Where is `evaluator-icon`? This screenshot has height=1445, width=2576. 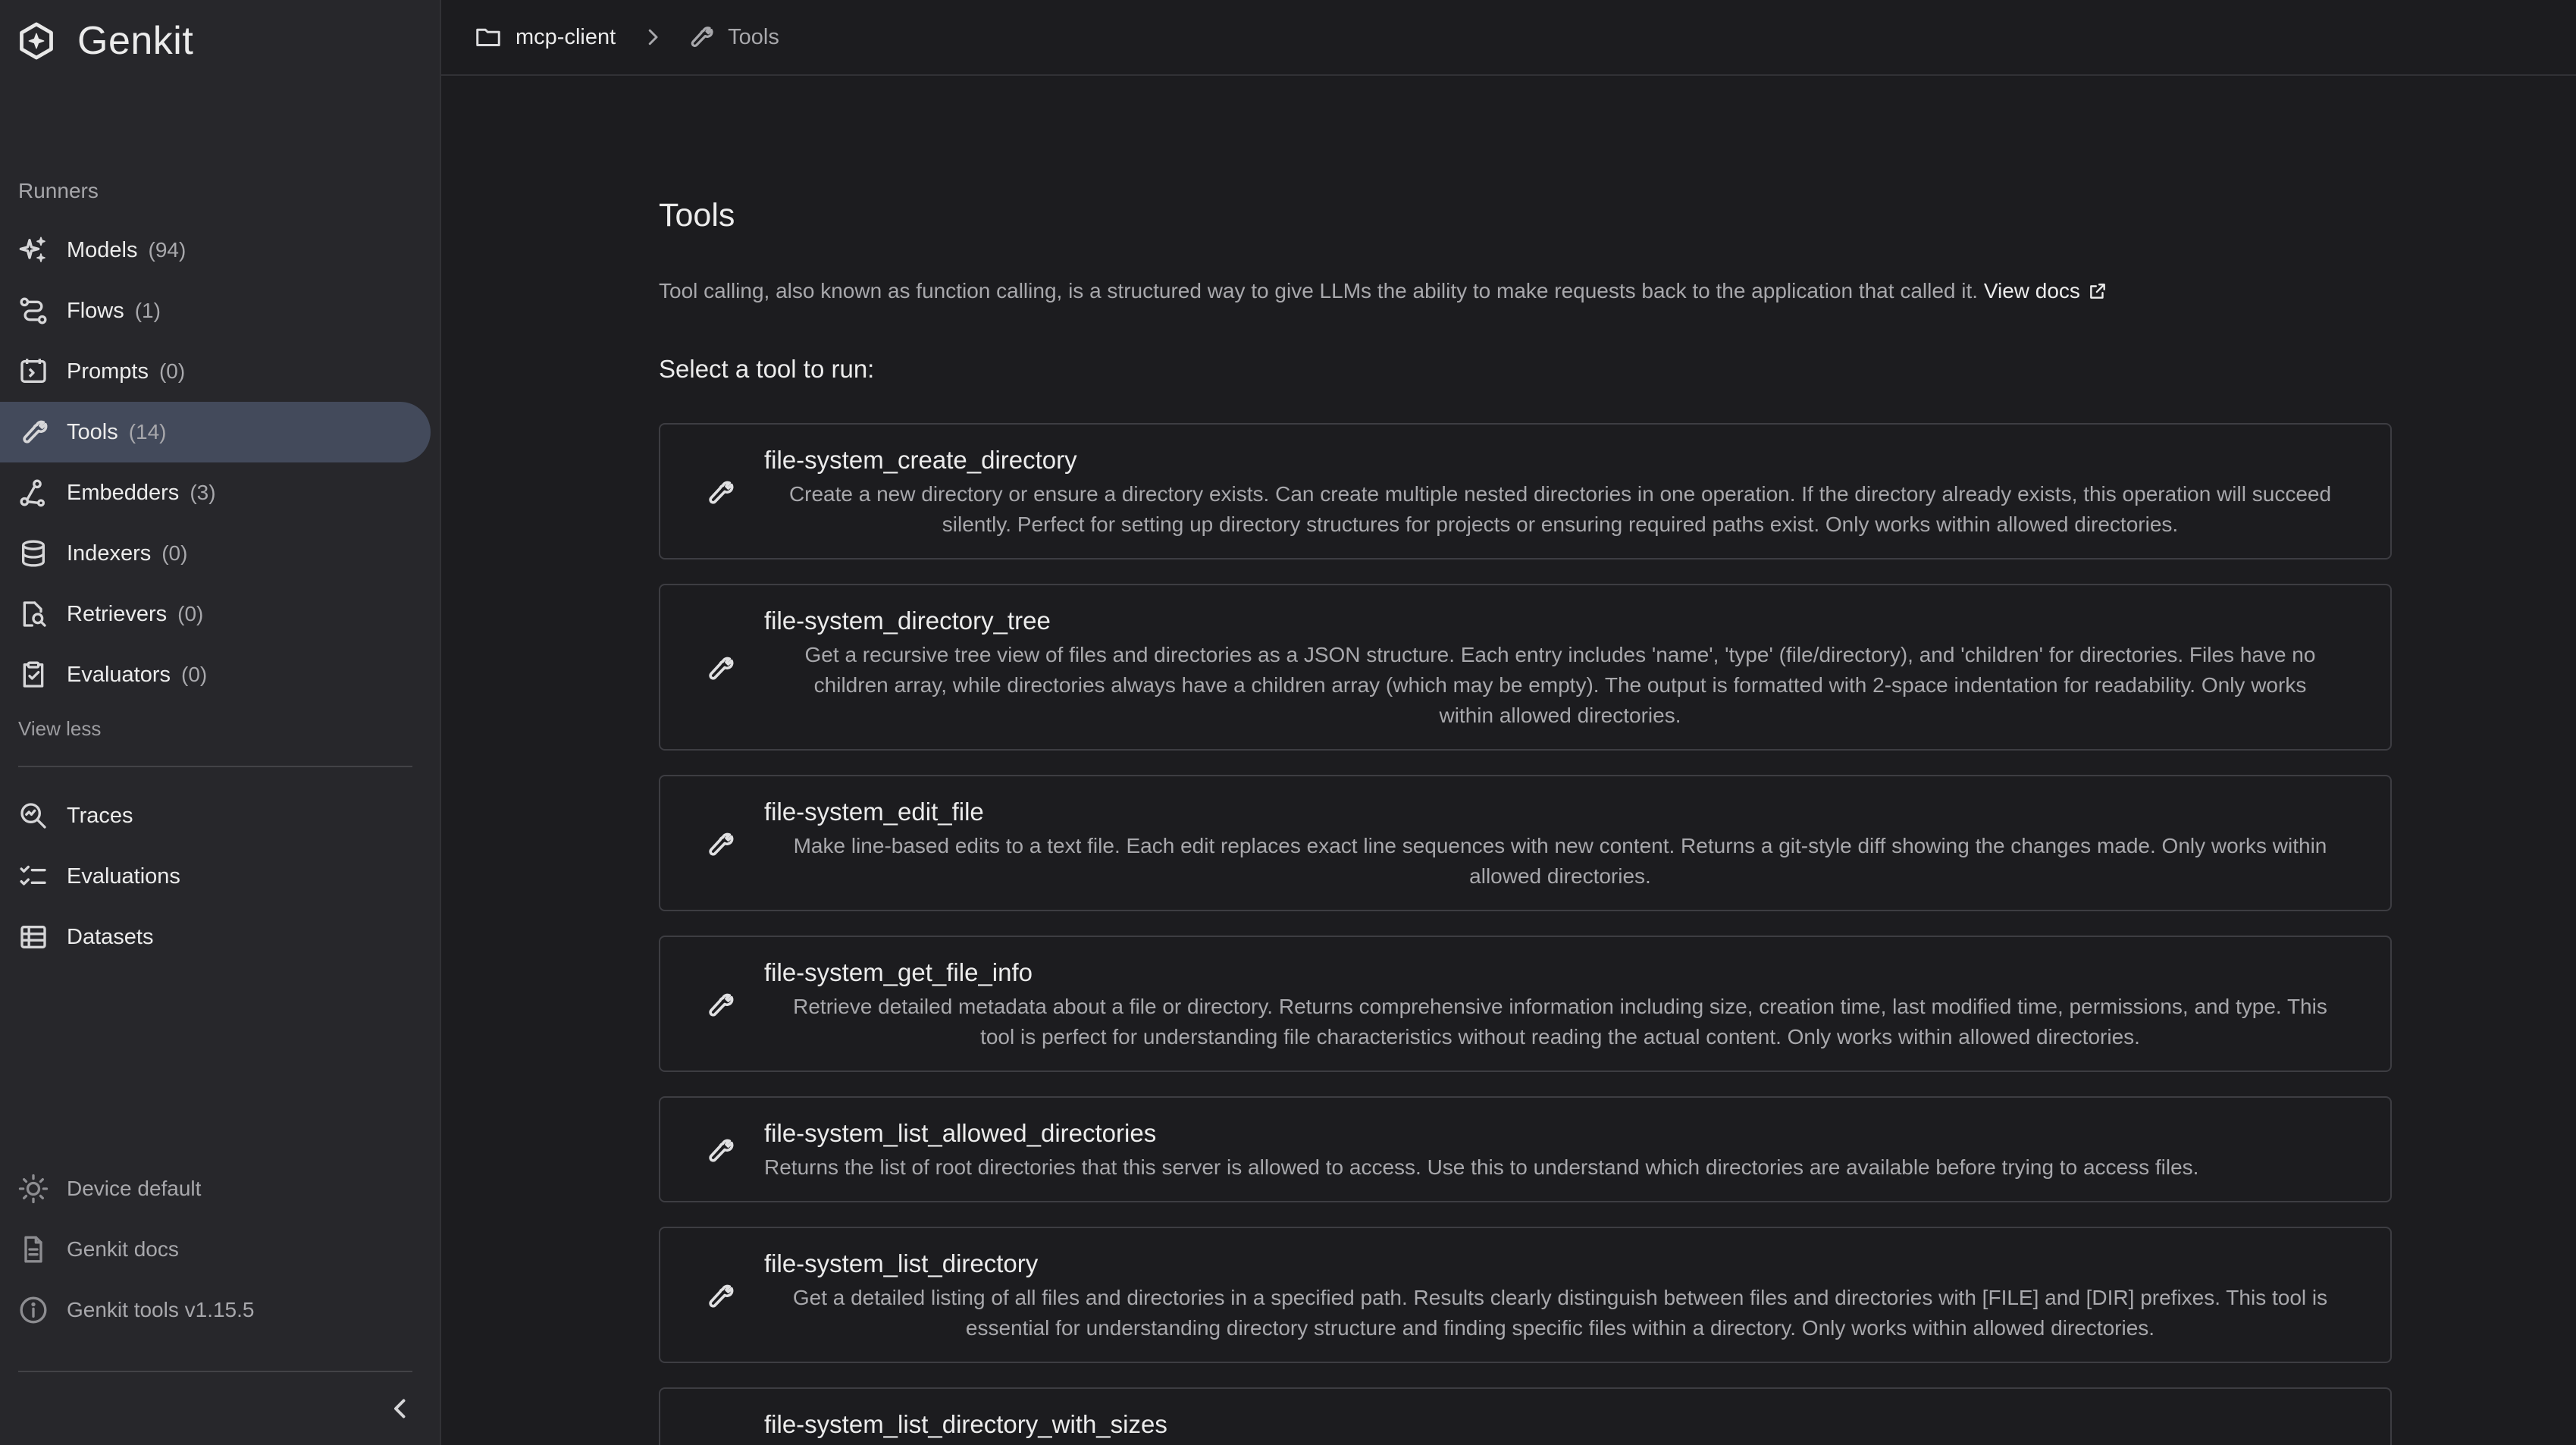
evaluator-icon is located at coordinates (33, 674).